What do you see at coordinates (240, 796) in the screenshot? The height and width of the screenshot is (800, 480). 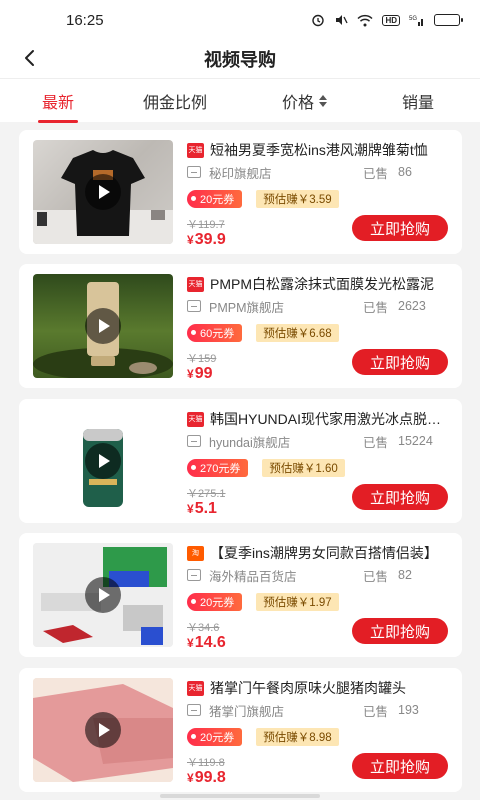 I see `home-indicator` at bounding box center [240, 796].